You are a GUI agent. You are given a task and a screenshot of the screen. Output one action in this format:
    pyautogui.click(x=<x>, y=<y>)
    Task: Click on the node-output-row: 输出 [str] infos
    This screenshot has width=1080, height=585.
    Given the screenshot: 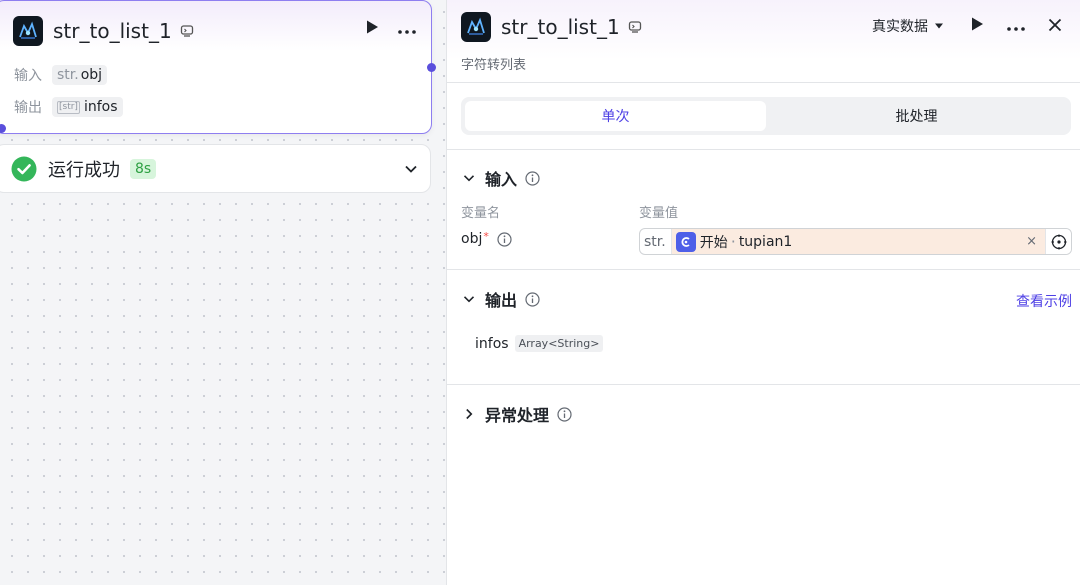 What is the action you would take?
    pyautogui.click(x=68, y=107)
    